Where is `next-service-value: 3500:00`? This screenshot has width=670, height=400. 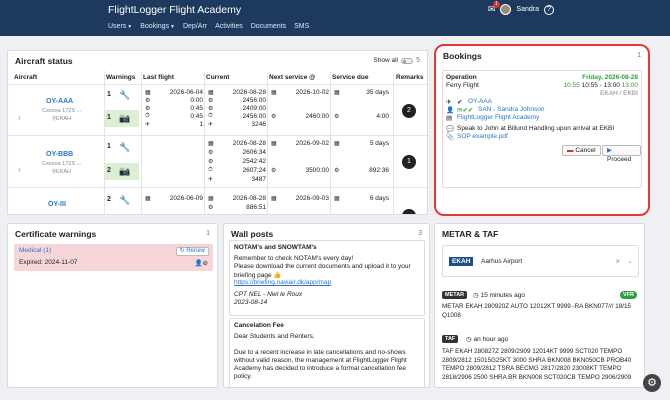 next-service-value: 3500:00 is located at coordinates (317, 170).